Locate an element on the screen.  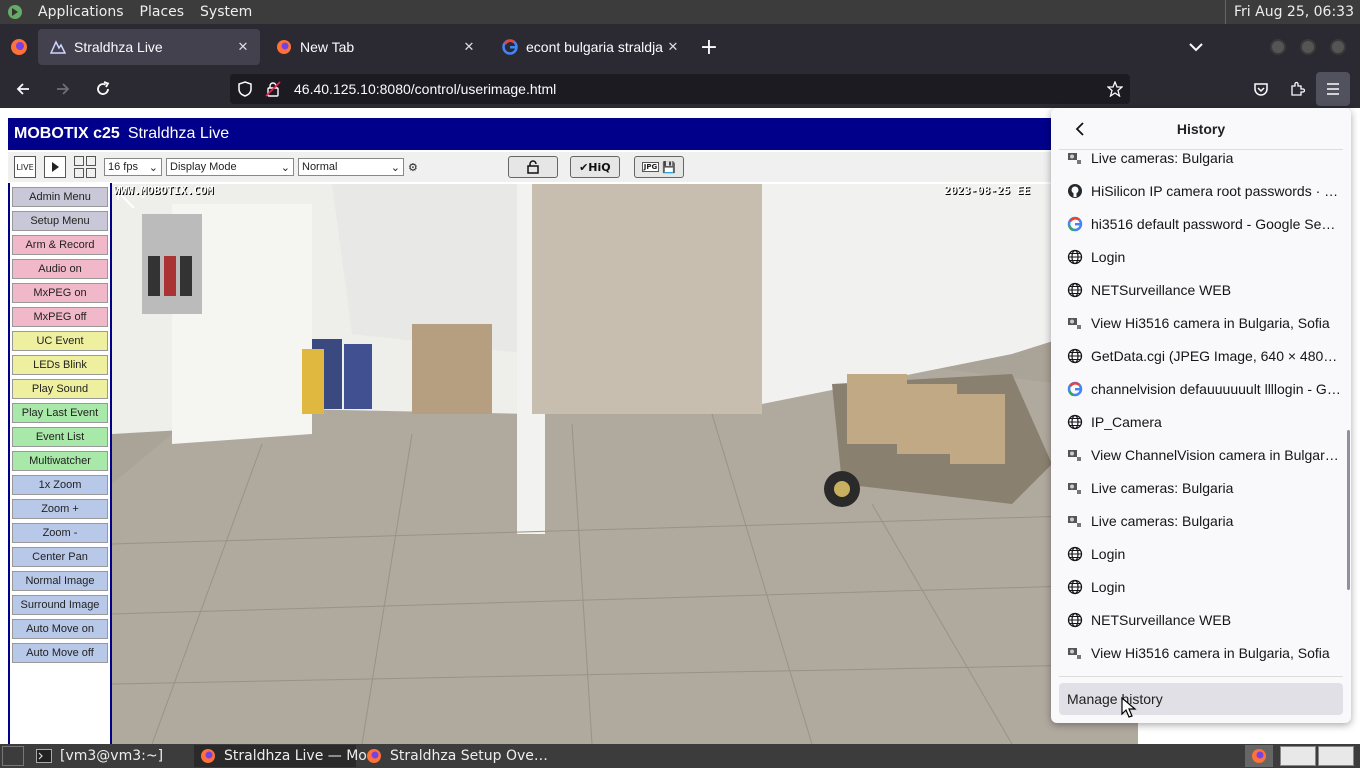
camera-menu-button: UC Event is located at coordinates (60, 341).